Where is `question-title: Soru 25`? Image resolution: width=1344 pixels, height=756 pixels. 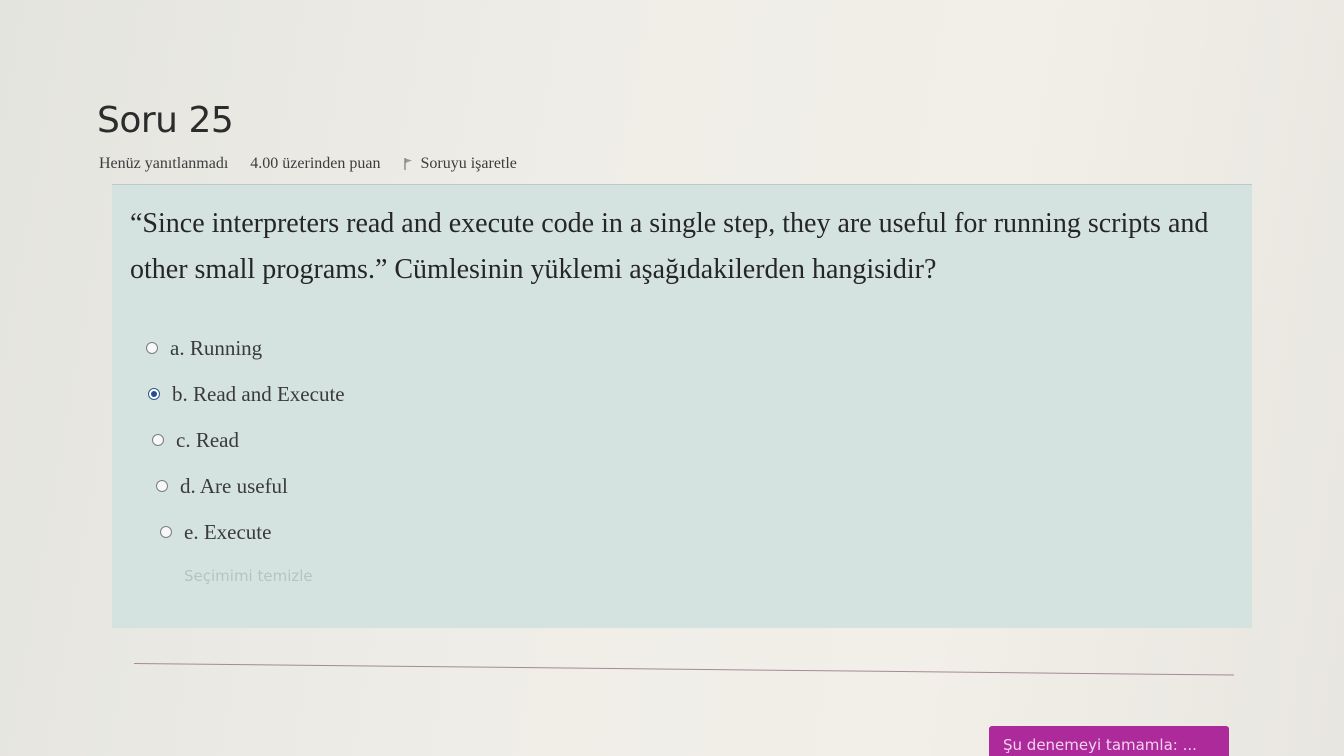 question-title: Soru 25 is located at coordinates (165, 120).